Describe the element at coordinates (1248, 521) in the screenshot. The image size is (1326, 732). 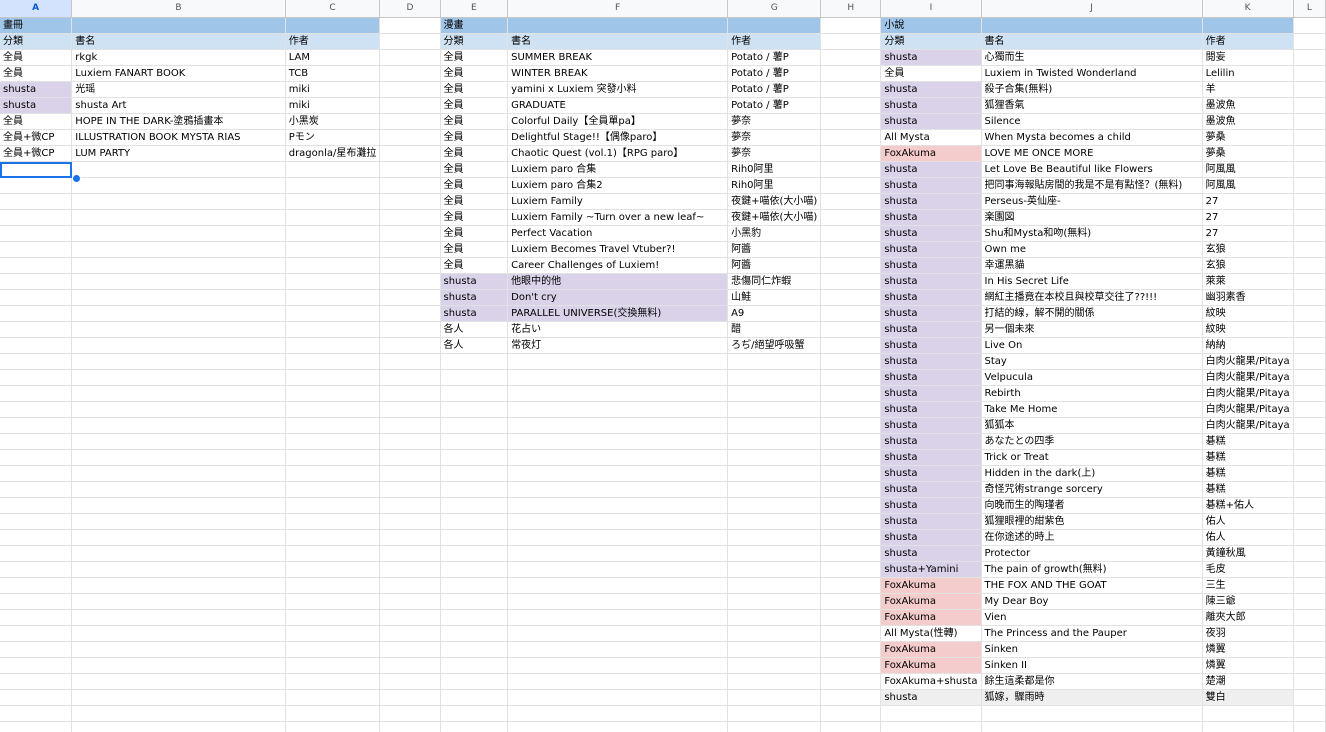
I see `cell-k32: 佑人` at that location.